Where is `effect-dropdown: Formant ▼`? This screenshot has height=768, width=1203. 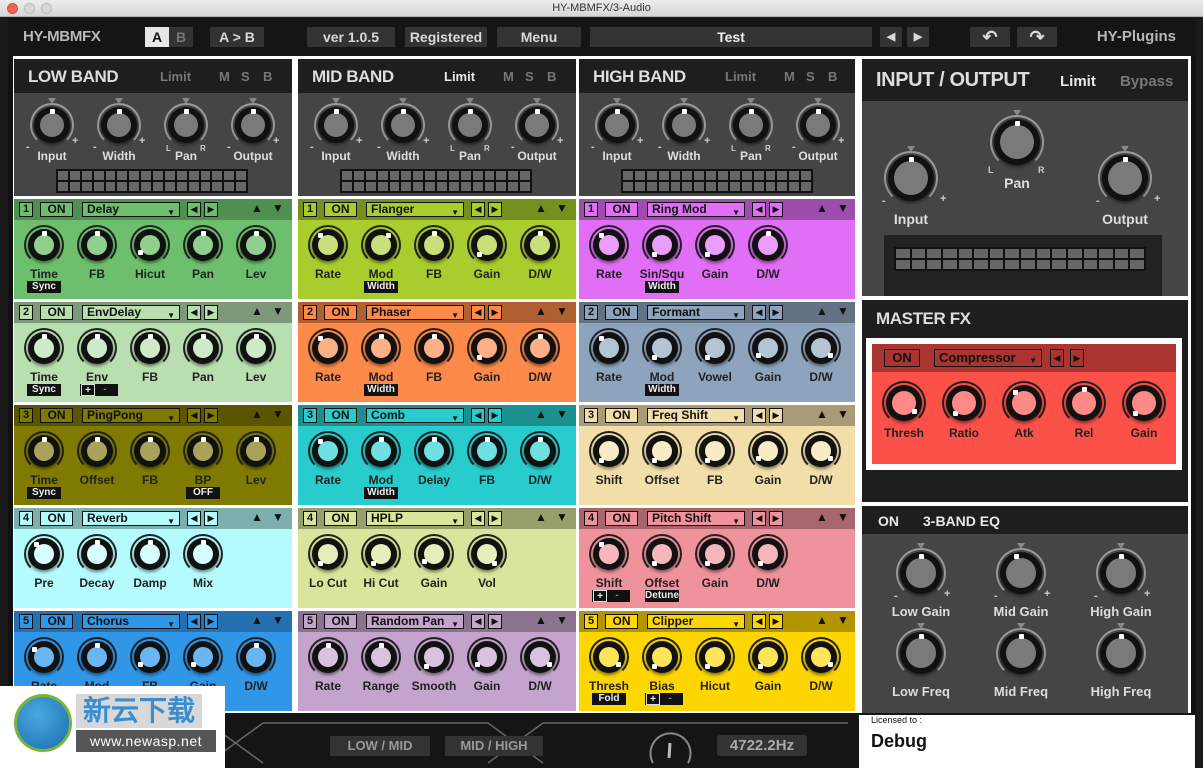 effect-dropdown: Formant ▼ is located at coordinates (696, 312).